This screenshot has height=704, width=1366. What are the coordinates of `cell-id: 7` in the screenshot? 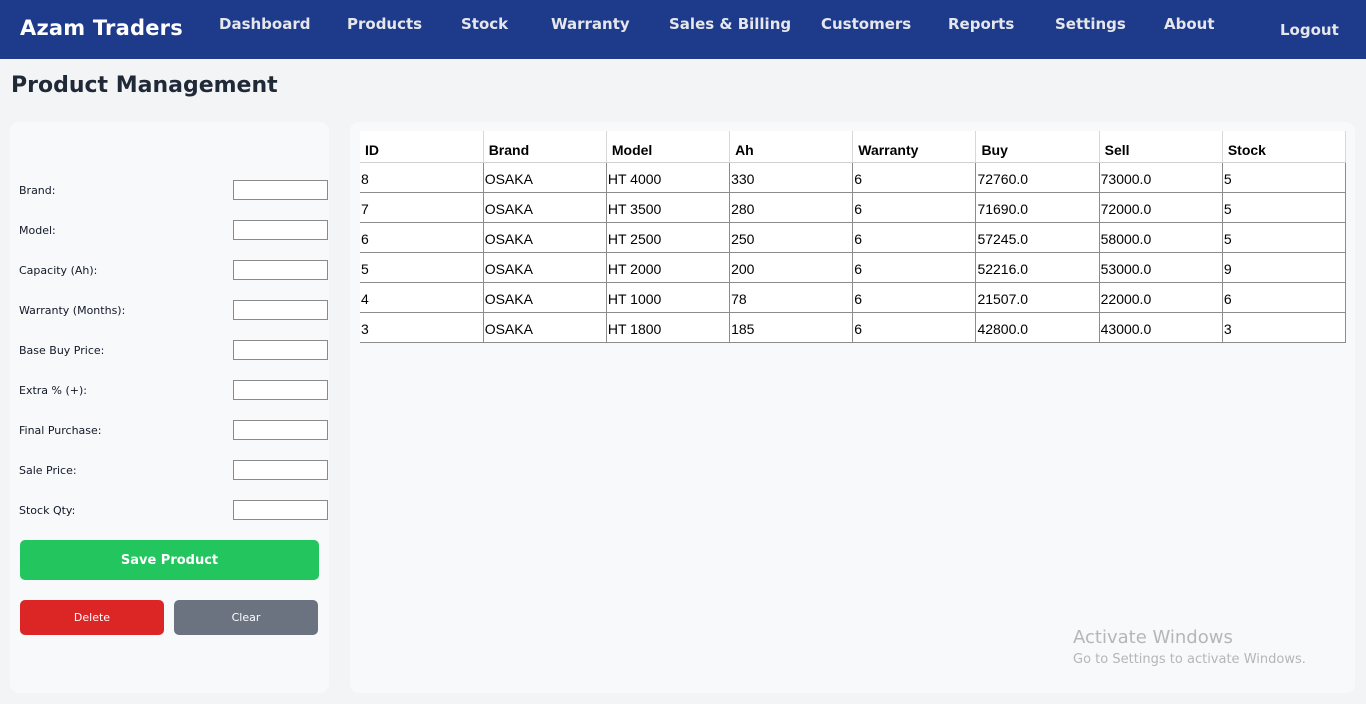 It's located at (422, 207).